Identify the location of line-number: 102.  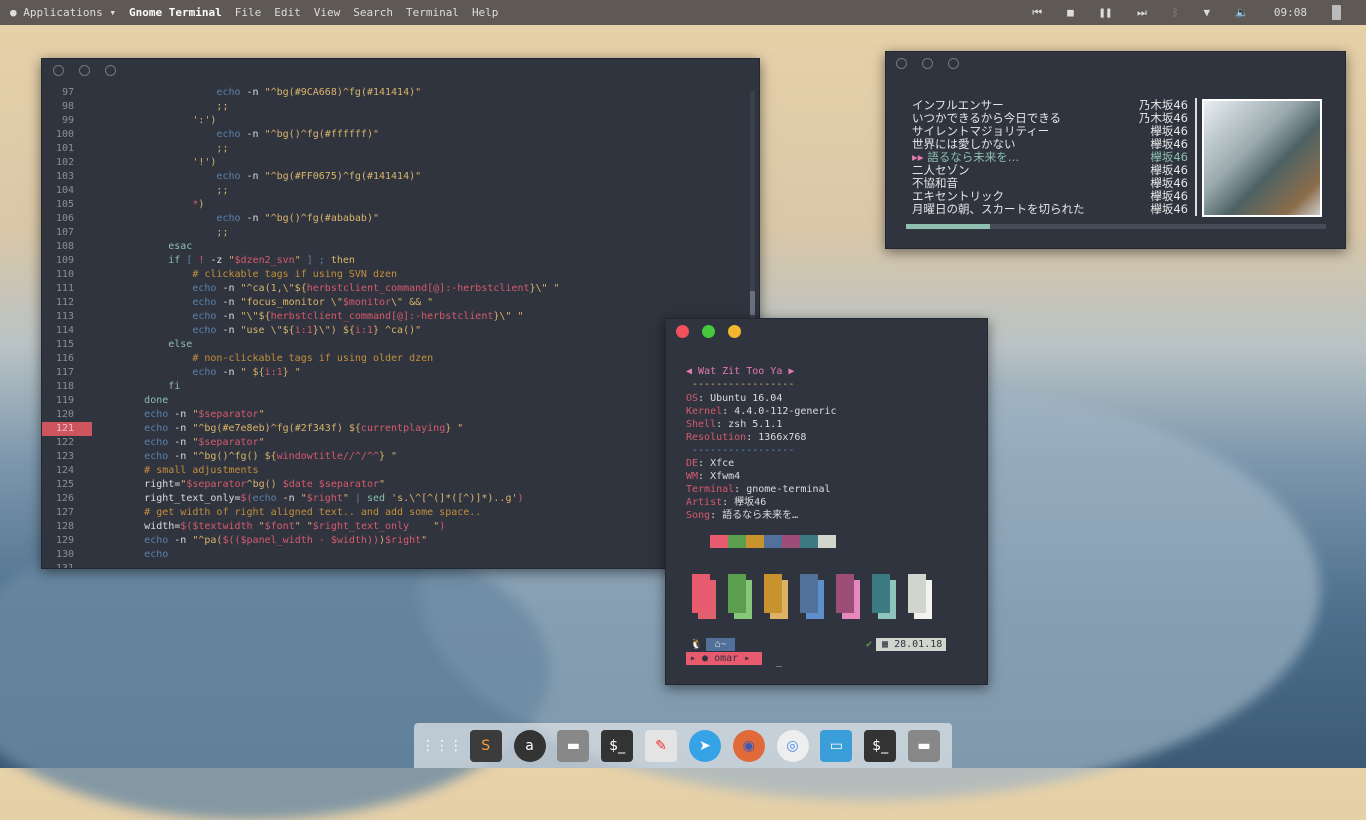
(64, 162).